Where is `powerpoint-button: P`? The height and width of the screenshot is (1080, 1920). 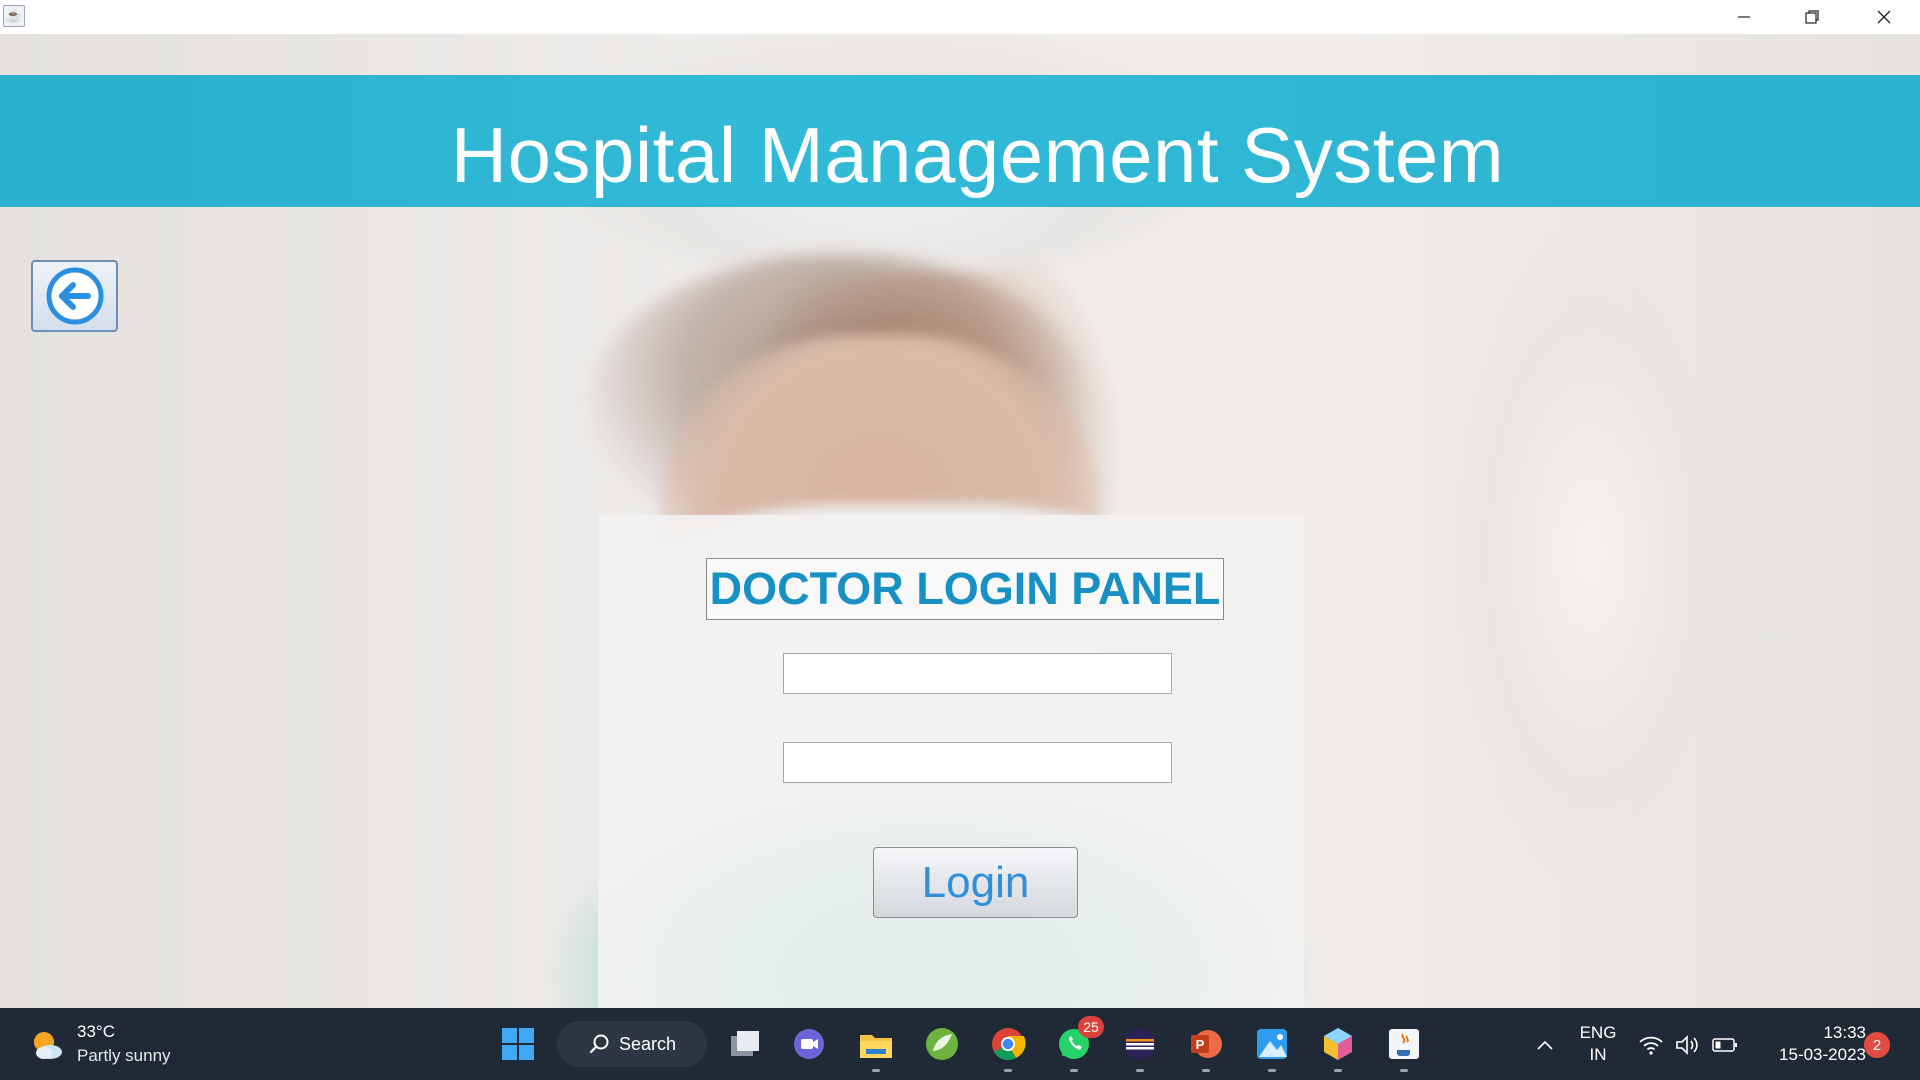 powerpoint-button: P is located at coordinates (1206, 1047).